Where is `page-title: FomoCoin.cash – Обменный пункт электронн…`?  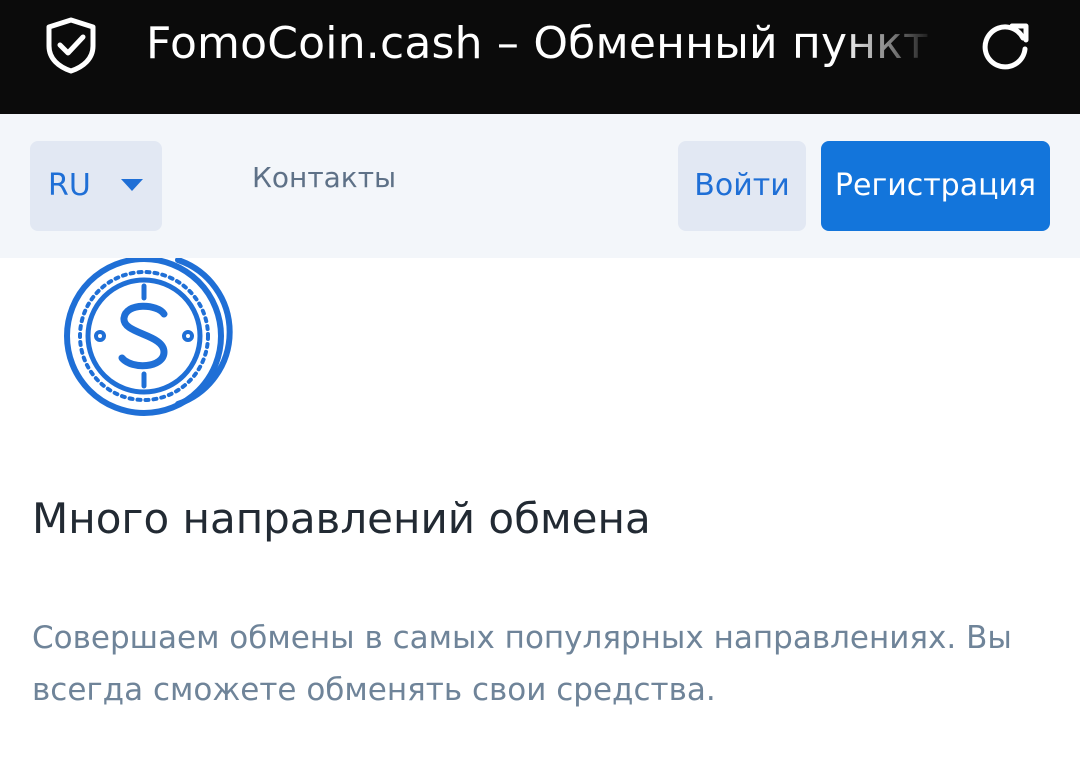
page-title: FomoCoin.cash – Обменный пункт электронн… is located at coordinates (541, 43).